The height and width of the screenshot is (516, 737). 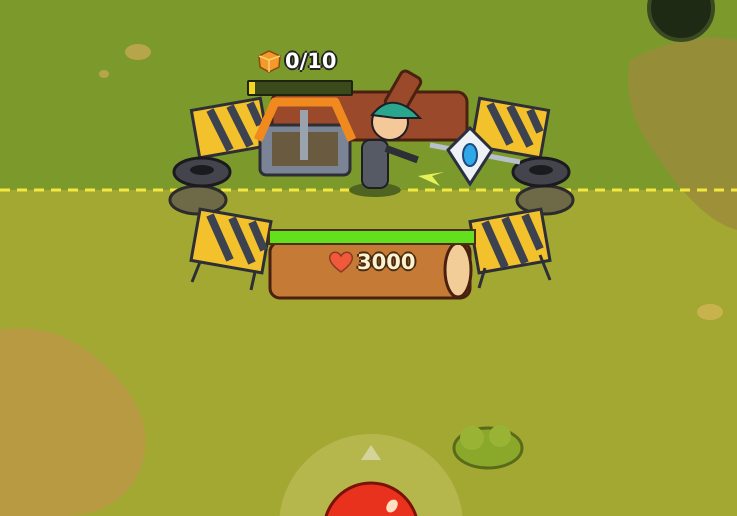 What do you see at coordinates (371, 452) in the screenshot?
I see `up-arrow-icon` at bounding box center [371, 452].